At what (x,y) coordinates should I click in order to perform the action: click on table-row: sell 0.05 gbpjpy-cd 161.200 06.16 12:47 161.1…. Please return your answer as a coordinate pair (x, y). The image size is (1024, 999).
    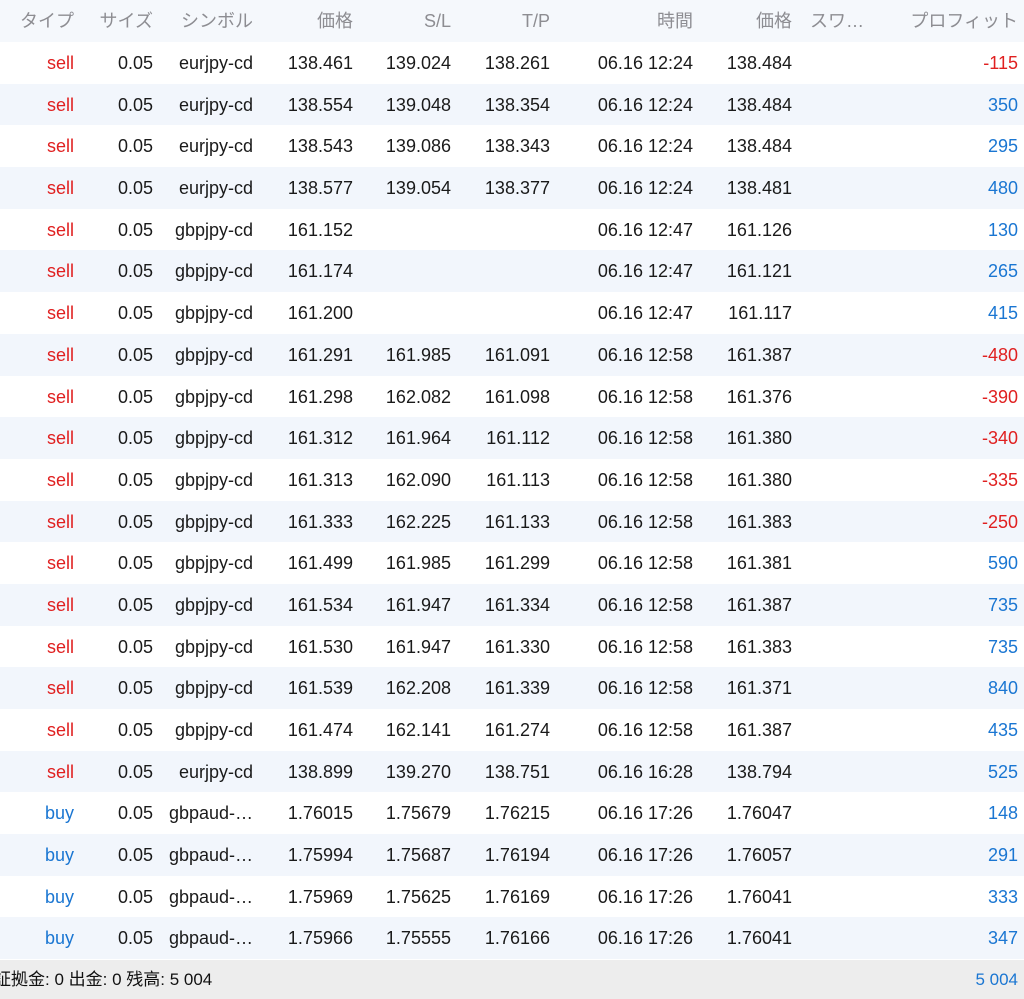
    Looking at the image, I should click on (512, 313).